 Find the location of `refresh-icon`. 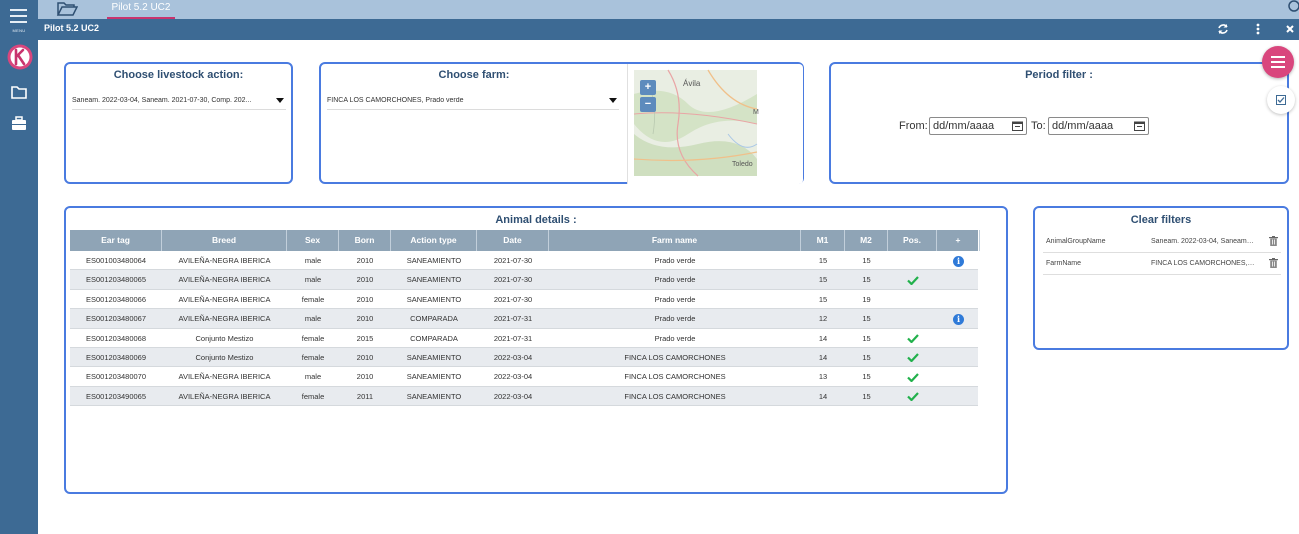

refresh-icon is located at coordinates (1223, 29).